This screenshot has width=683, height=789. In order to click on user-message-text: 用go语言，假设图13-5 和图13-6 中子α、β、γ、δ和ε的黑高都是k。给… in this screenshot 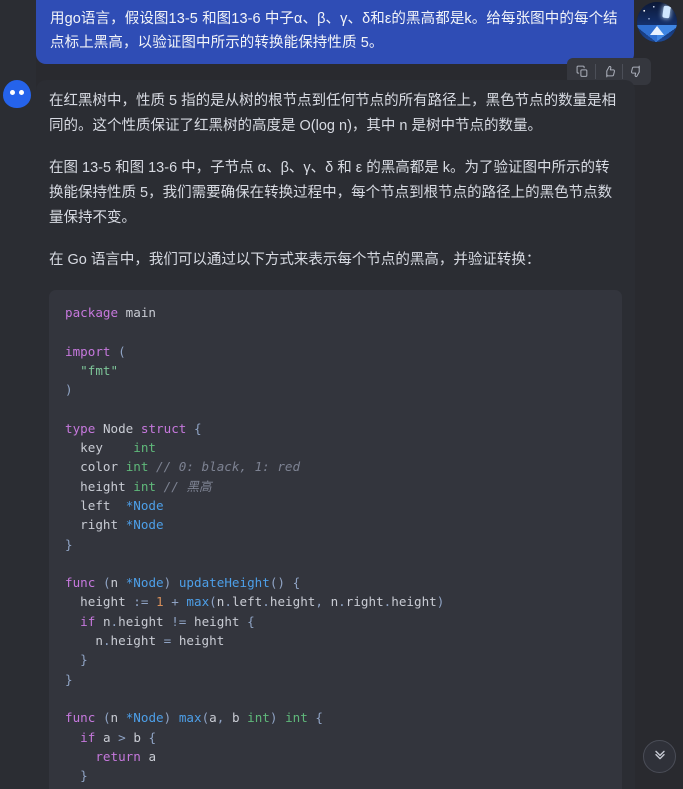, I will do `click(334, 31)`.